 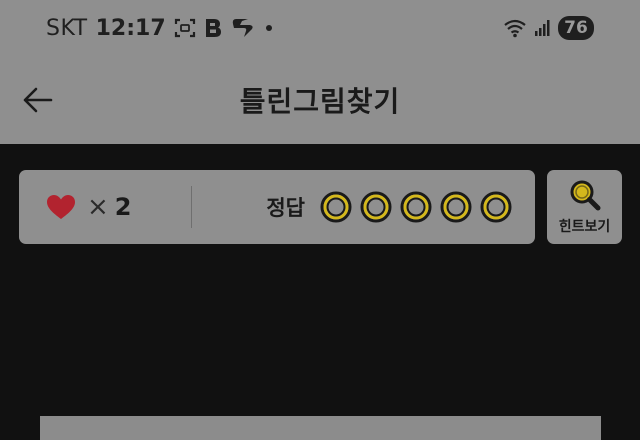 I want to click on s-app-icon, so click(x=243, y=28).